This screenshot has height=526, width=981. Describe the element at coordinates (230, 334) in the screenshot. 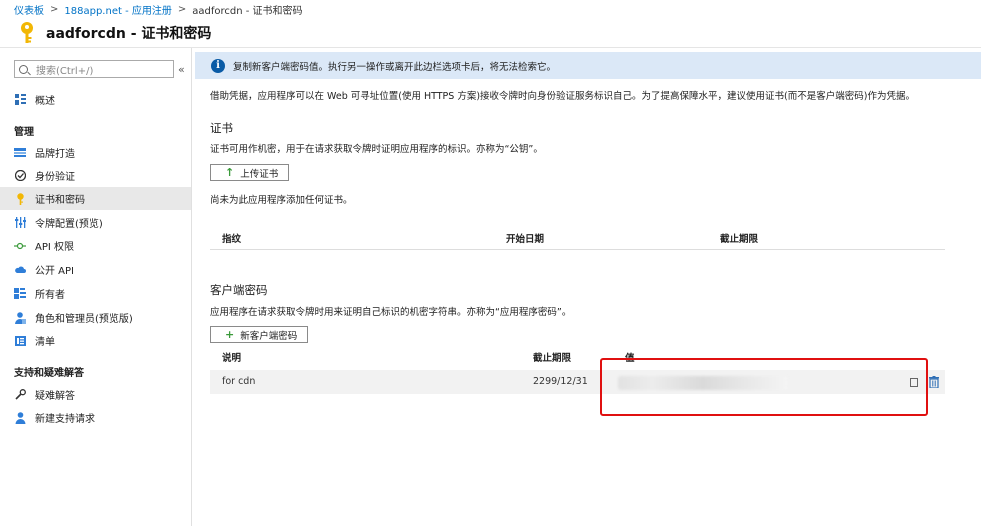

I see `plus-icon: +` at that location.